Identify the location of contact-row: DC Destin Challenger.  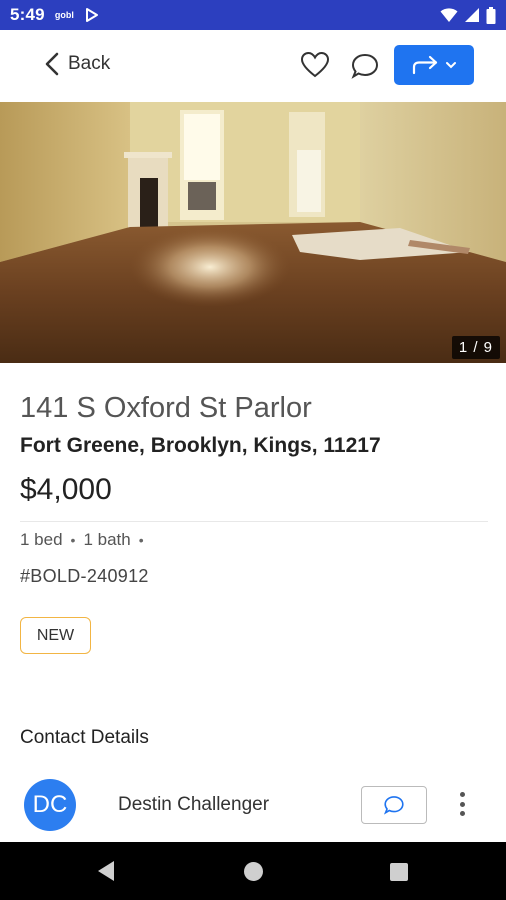
(253, 805).